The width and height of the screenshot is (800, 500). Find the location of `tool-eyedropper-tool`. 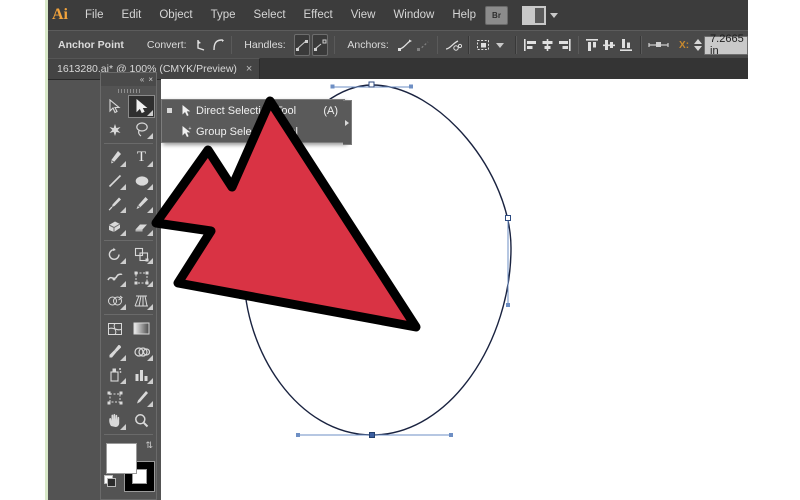

tool-eyedropper-tool is located at coordinates (114, 351).